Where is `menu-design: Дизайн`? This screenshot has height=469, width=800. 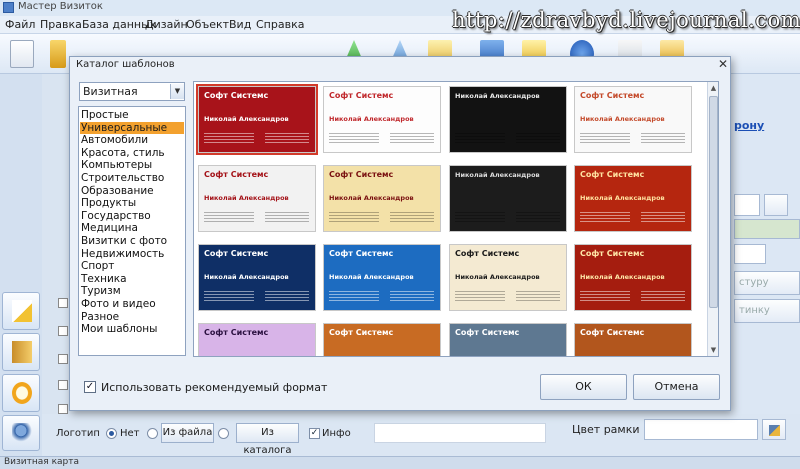 menu-design: Дизайн is located at coordinates (166, 24).